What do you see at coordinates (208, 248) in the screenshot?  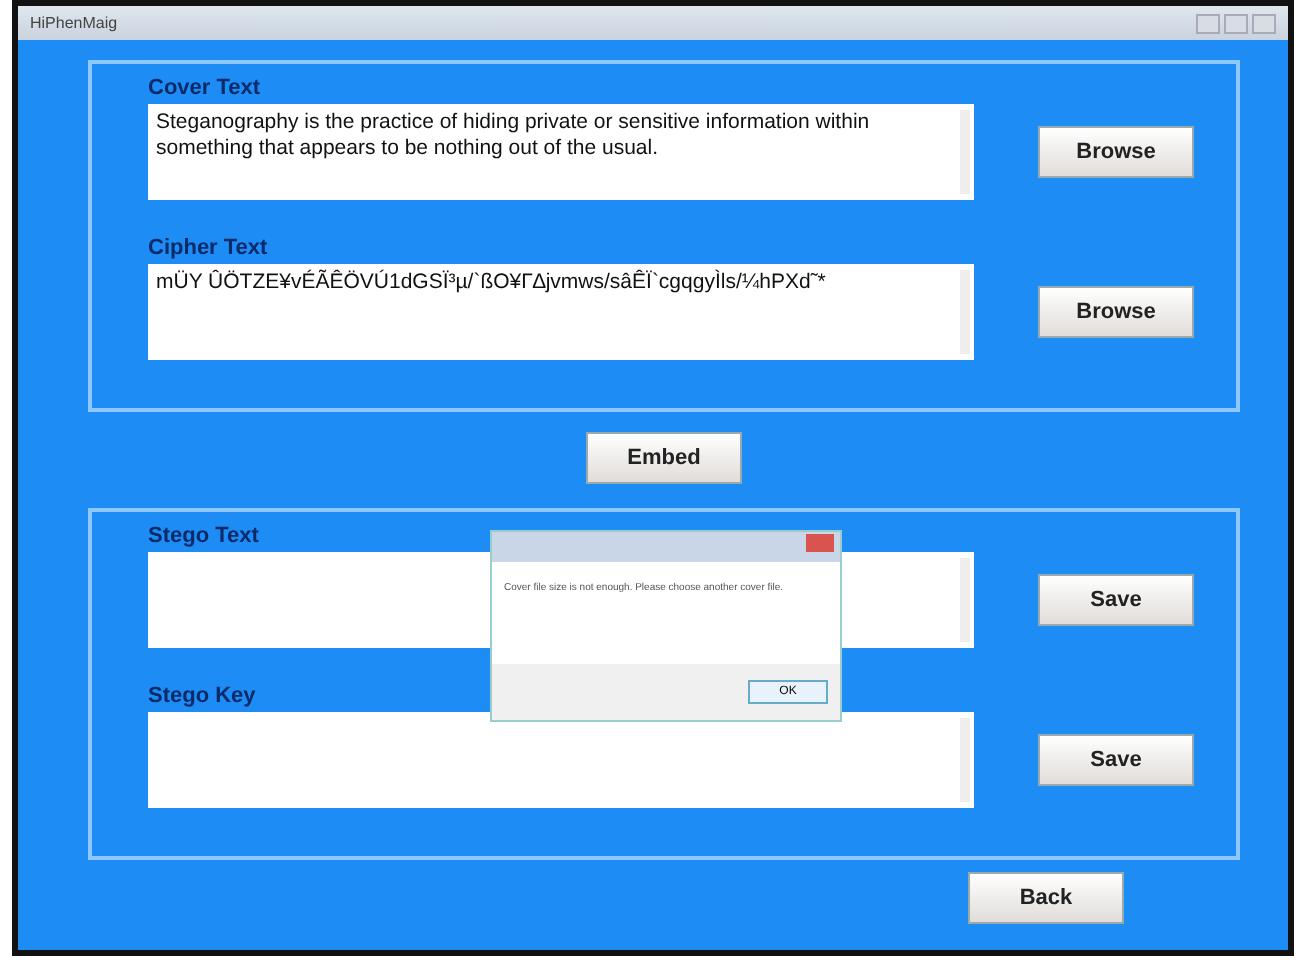 I see `field-label: Cipher Text` at bounding box center [208, 248].